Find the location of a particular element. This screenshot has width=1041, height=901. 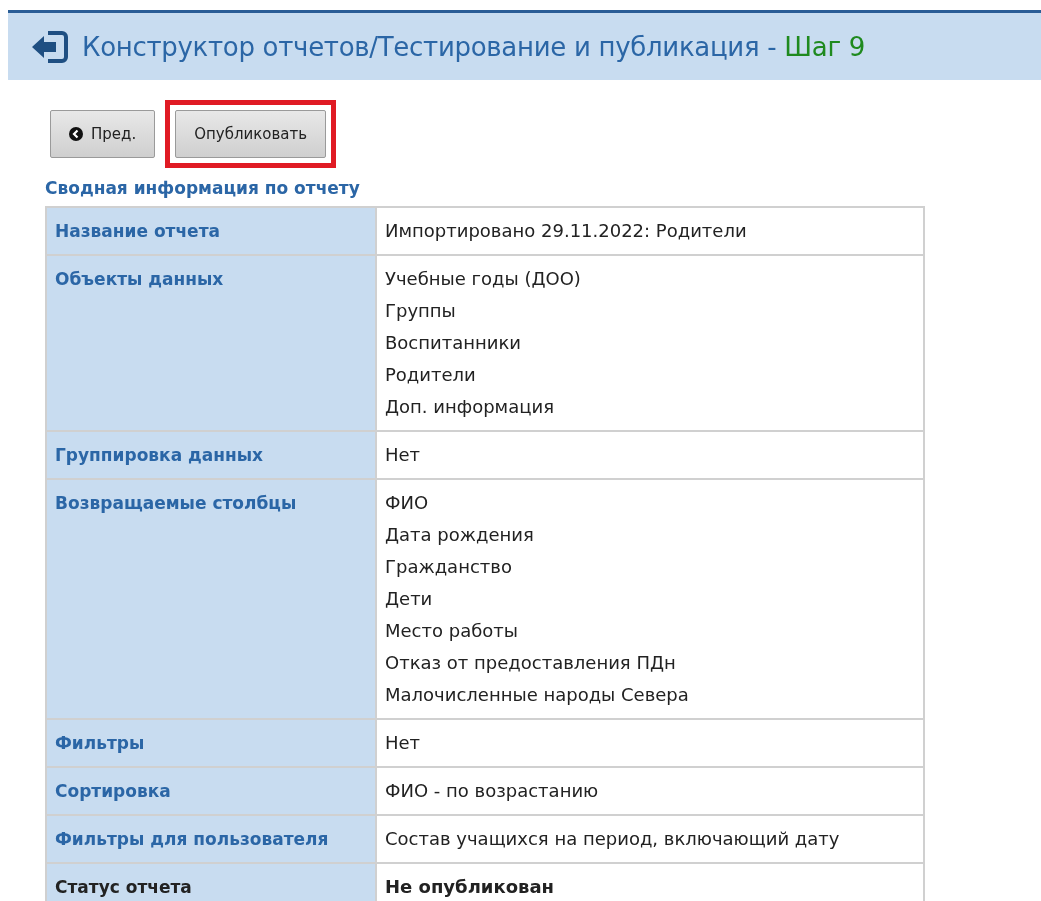

row-value: Состав учащихся на период, включающий дату is located at coordinates (650, 839).